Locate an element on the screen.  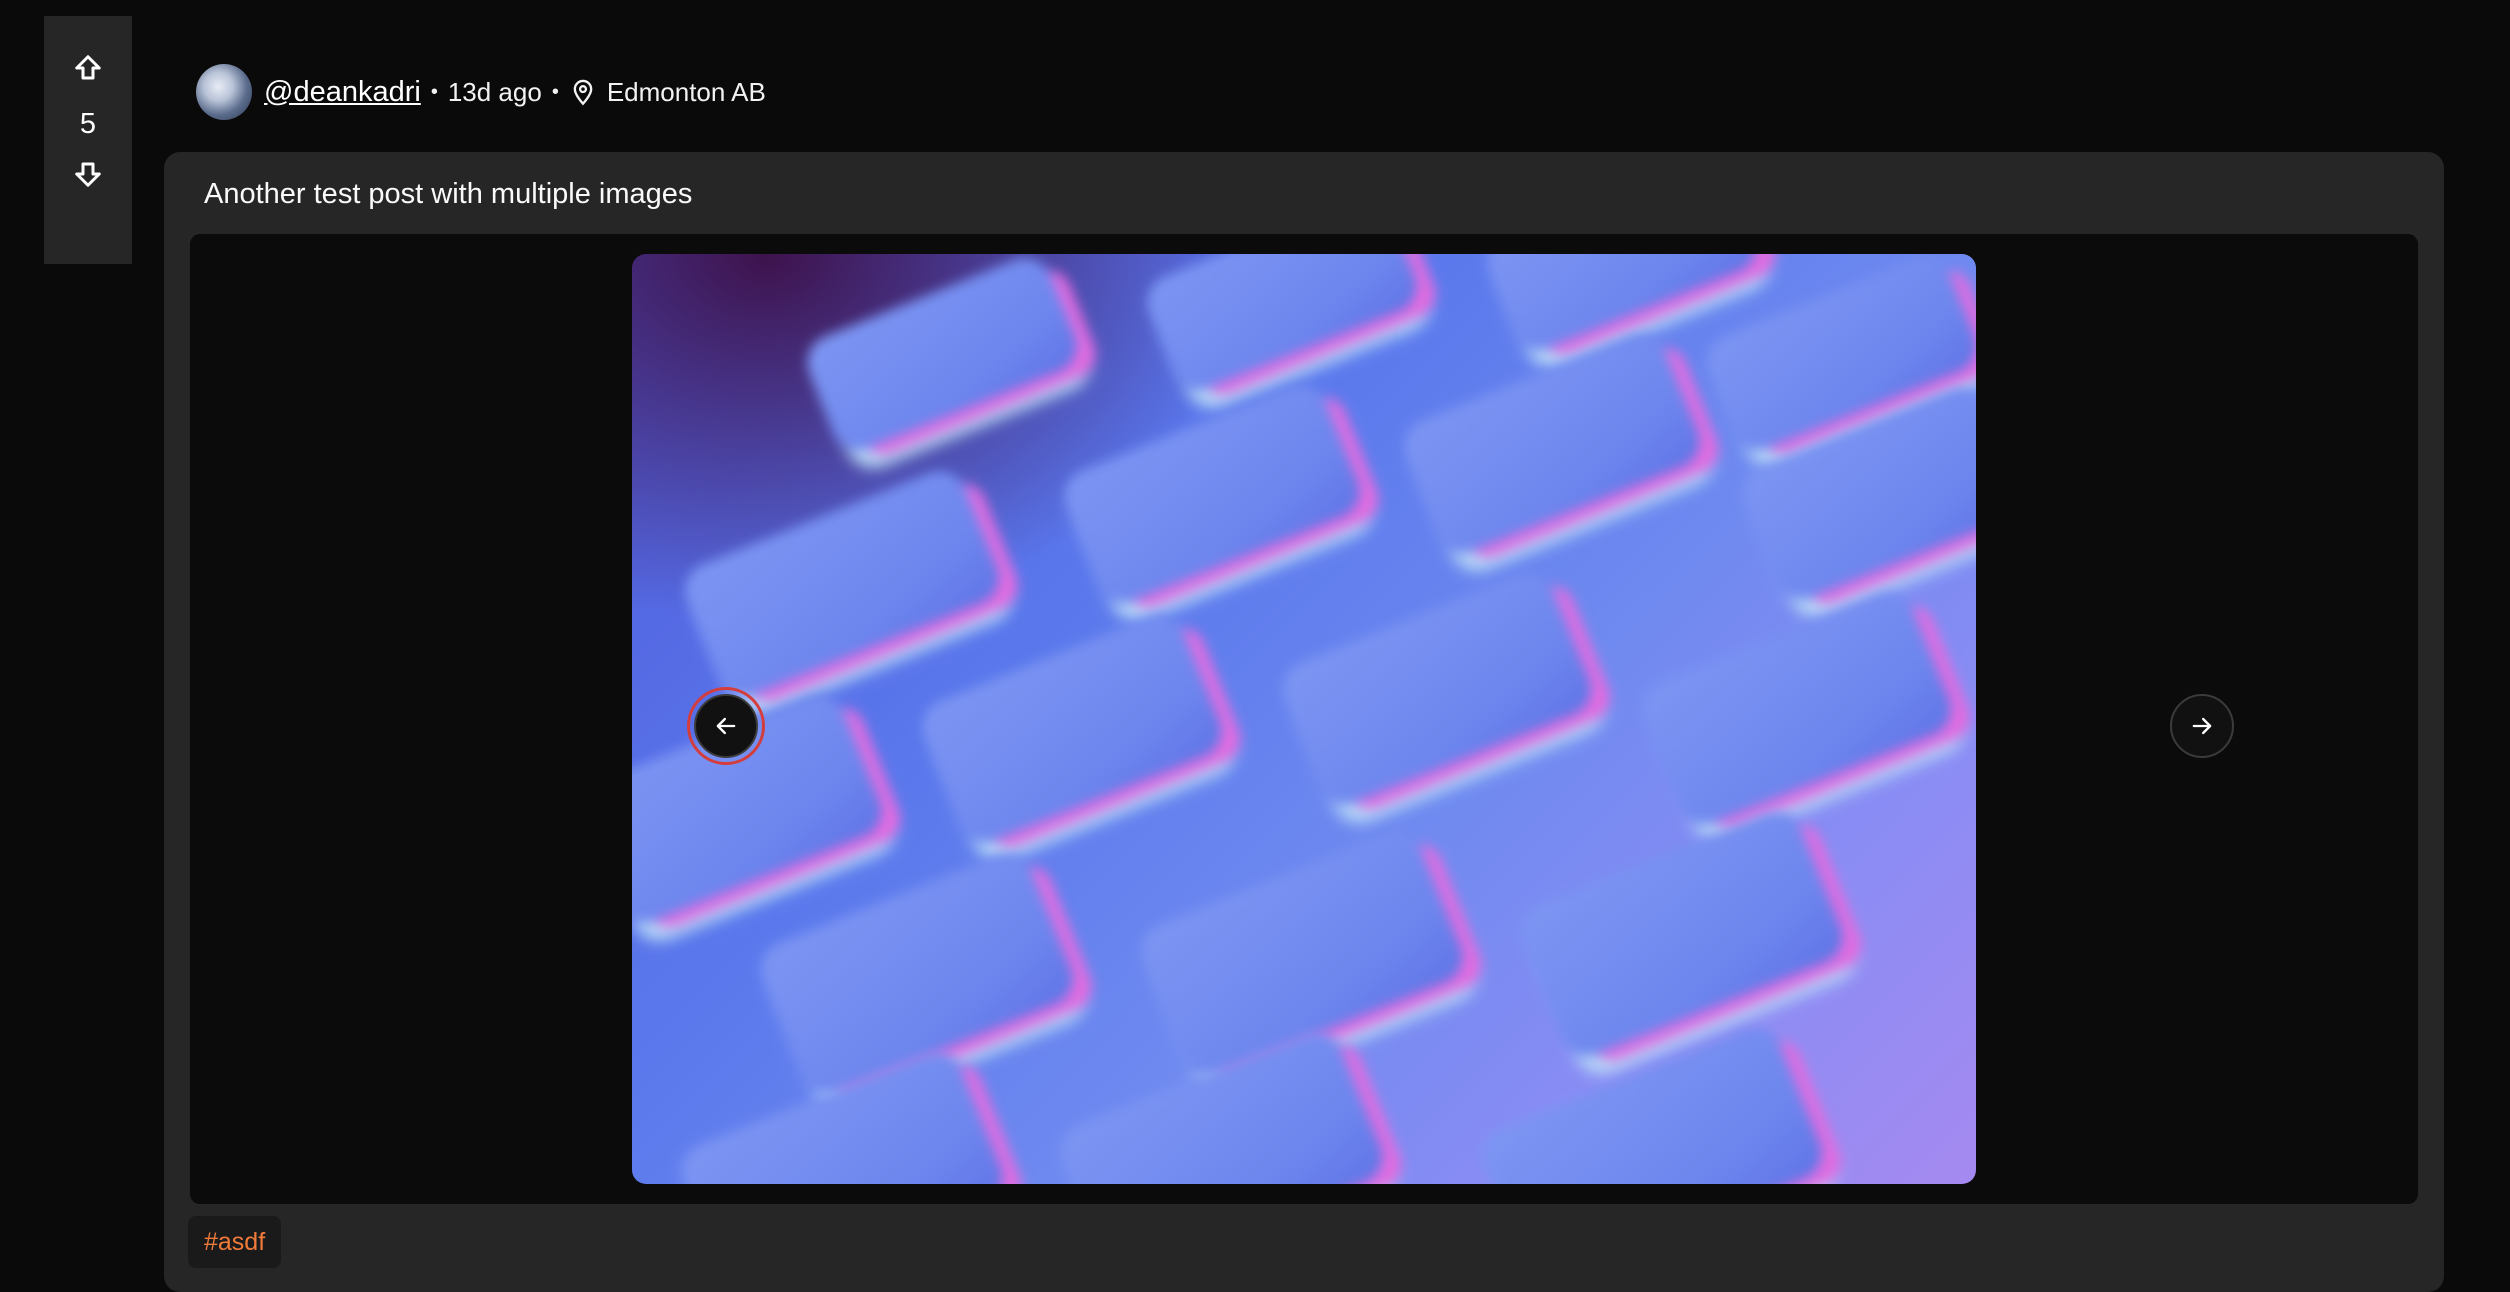
arrow-left-icon is located at coordinates (726, 726).